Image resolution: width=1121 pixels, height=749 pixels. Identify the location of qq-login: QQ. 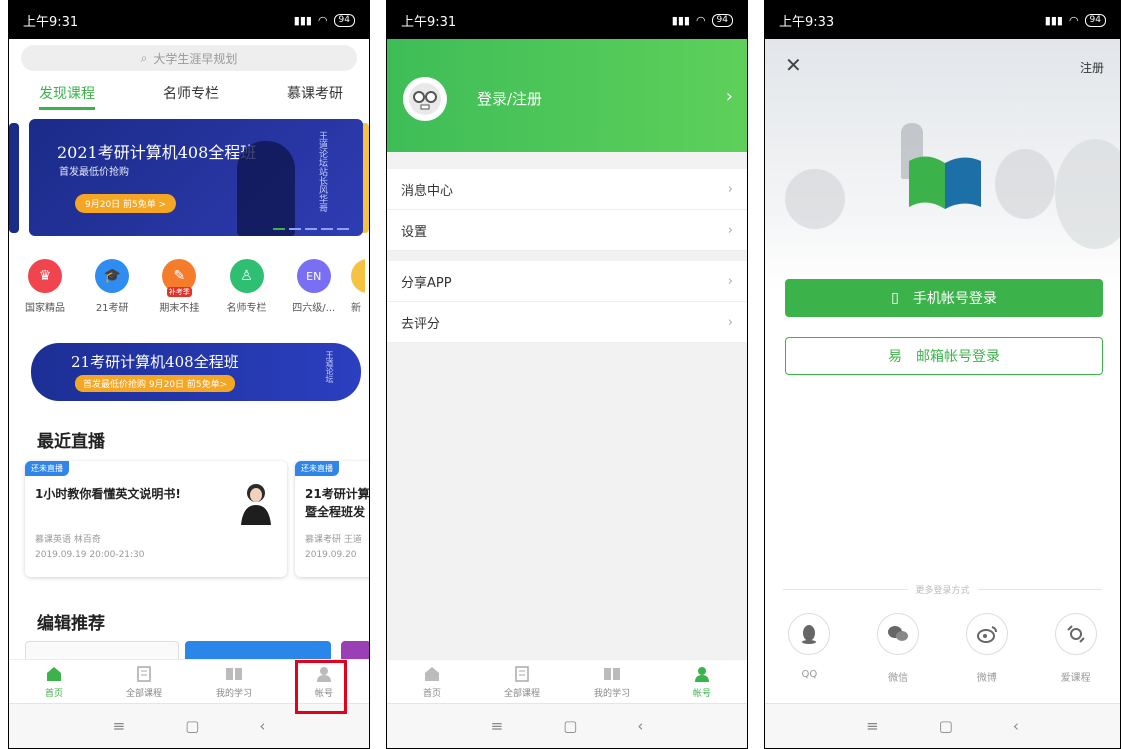
(809, 648).